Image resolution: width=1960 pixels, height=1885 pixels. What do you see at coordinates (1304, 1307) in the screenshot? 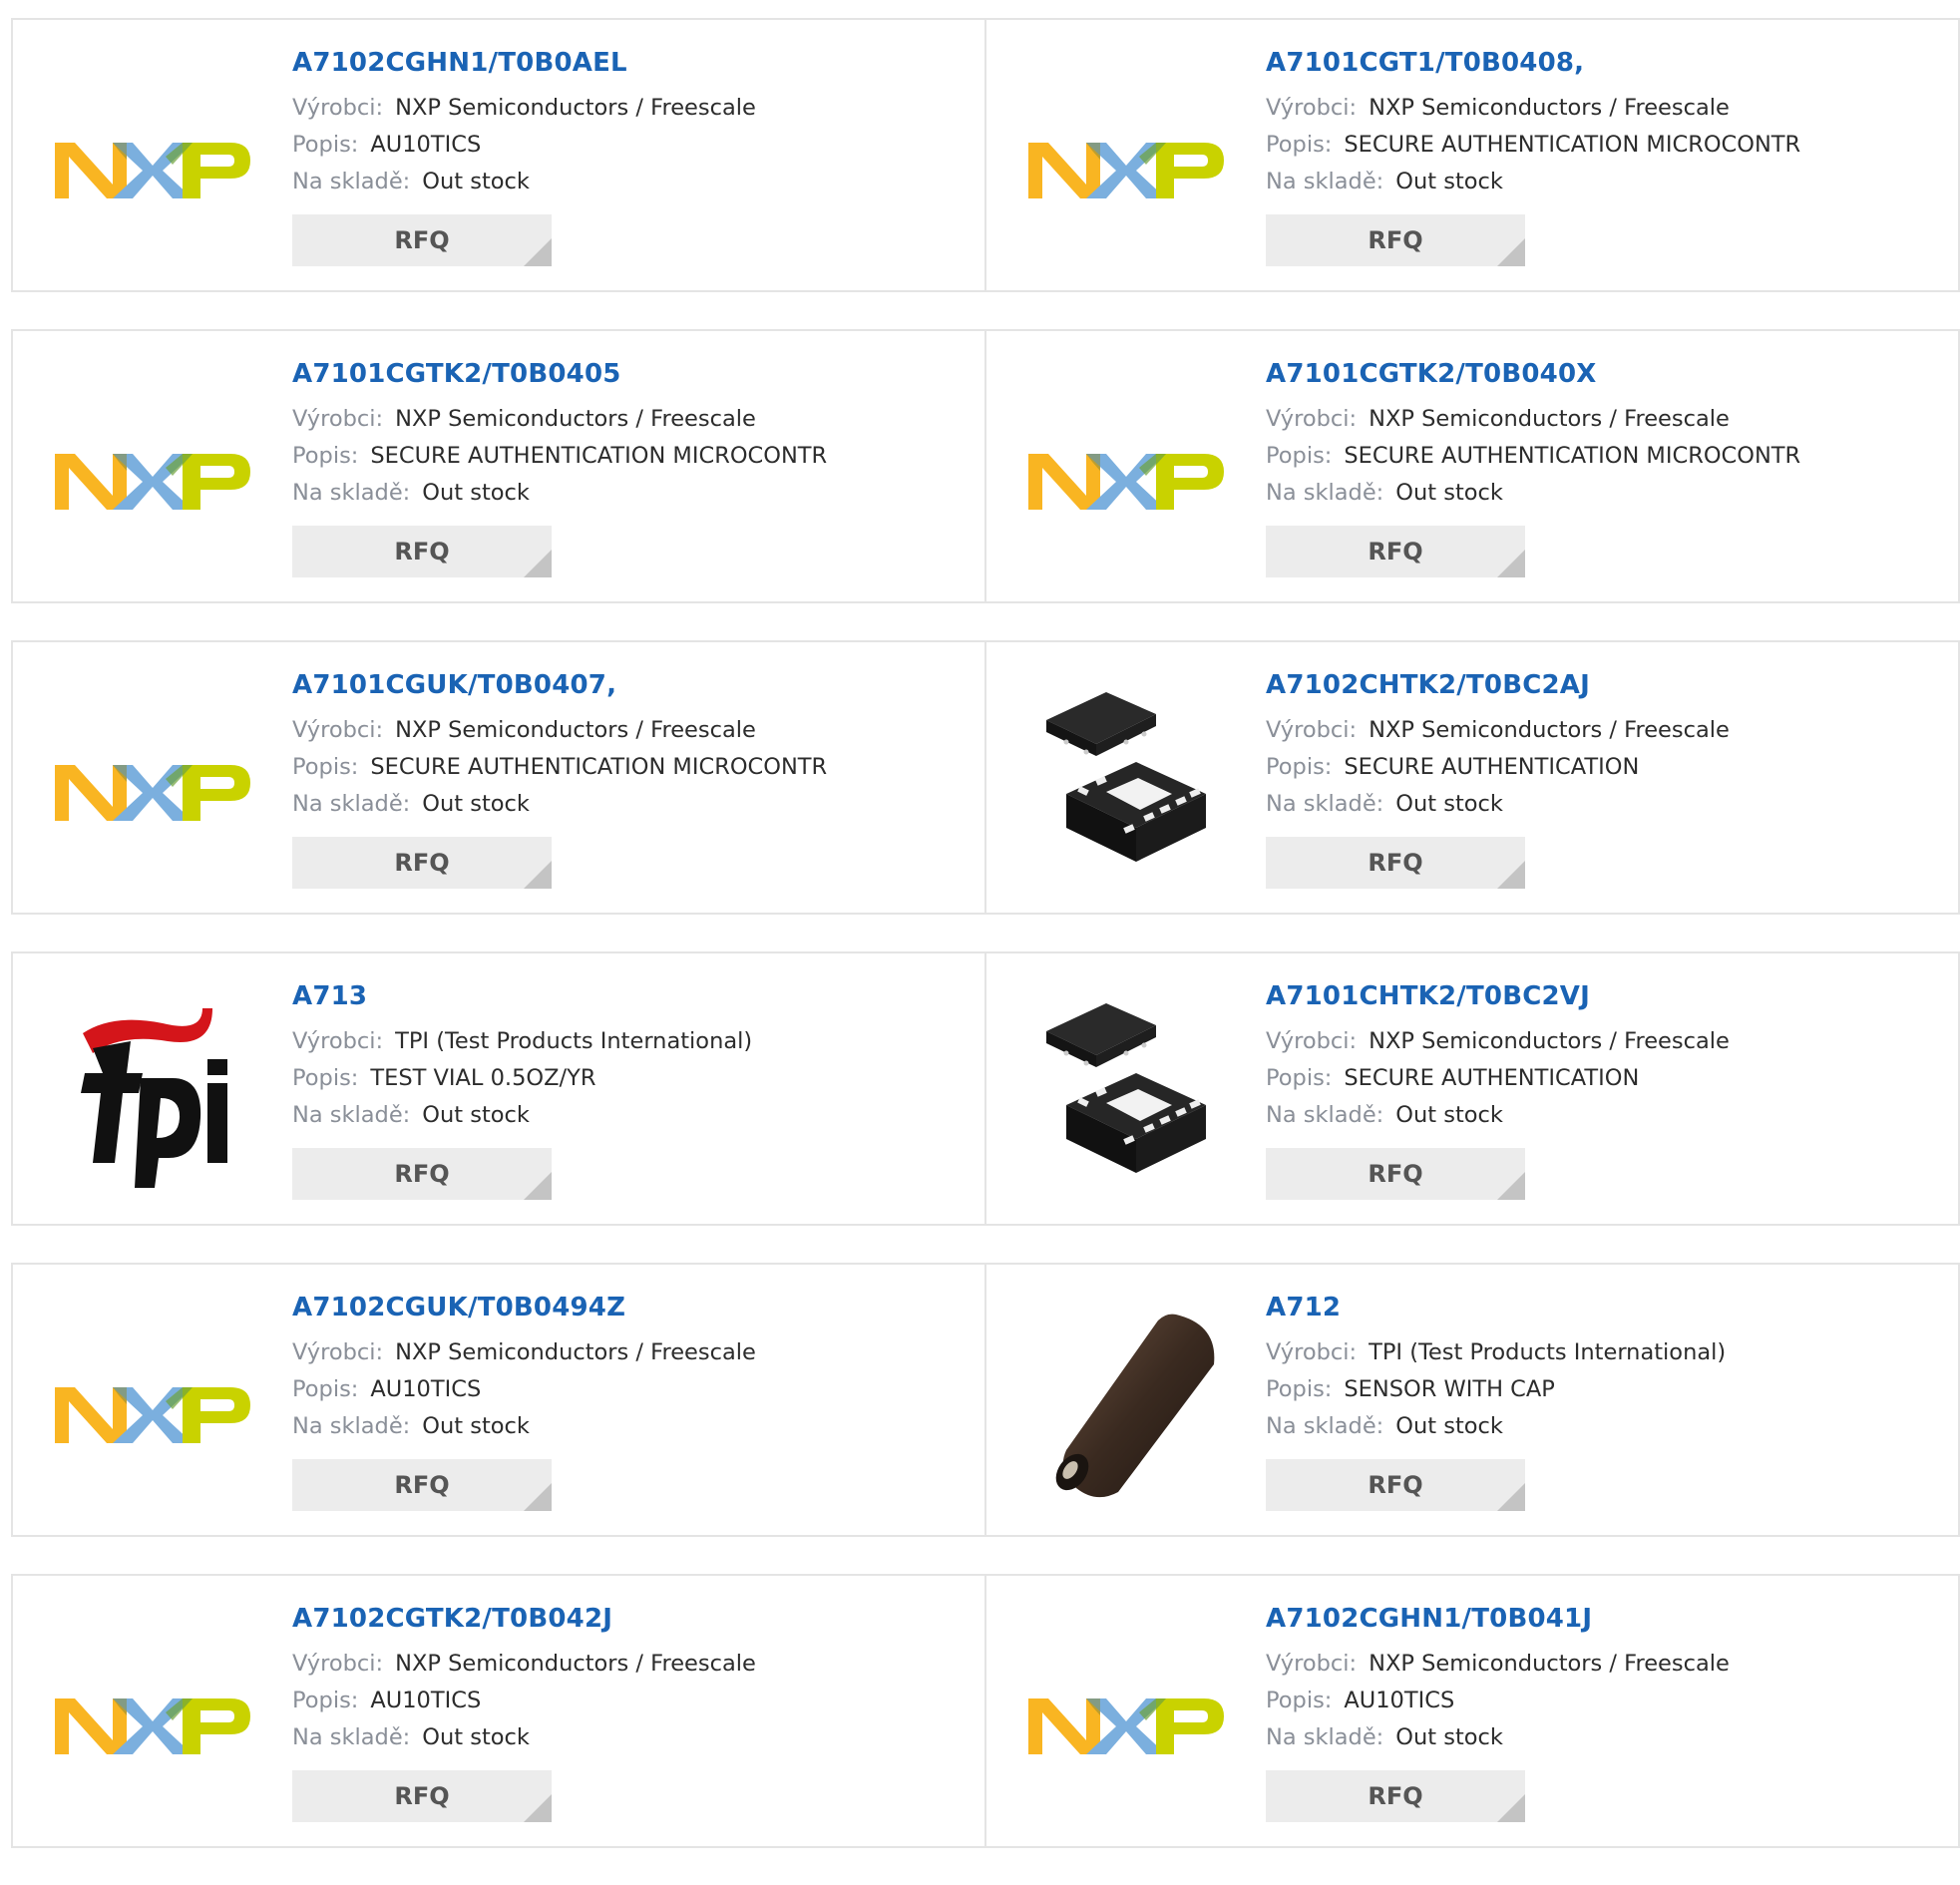
I see `part-number-link: A712` at bounding box center [1304, 1307].